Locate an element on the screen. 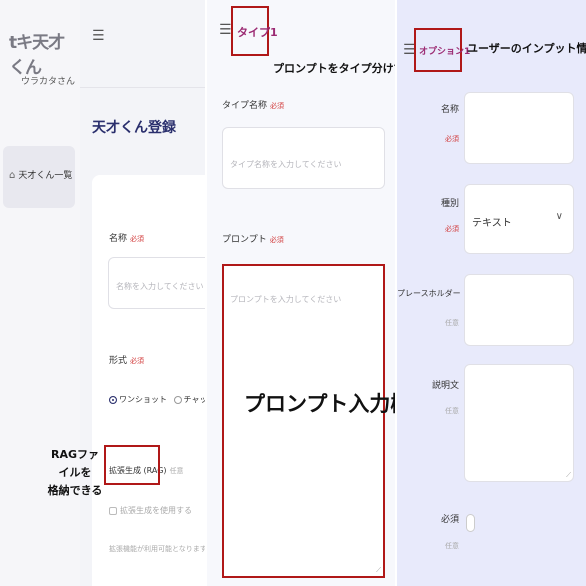  home-icon: ⌂ is located at coordinates (12, 175).